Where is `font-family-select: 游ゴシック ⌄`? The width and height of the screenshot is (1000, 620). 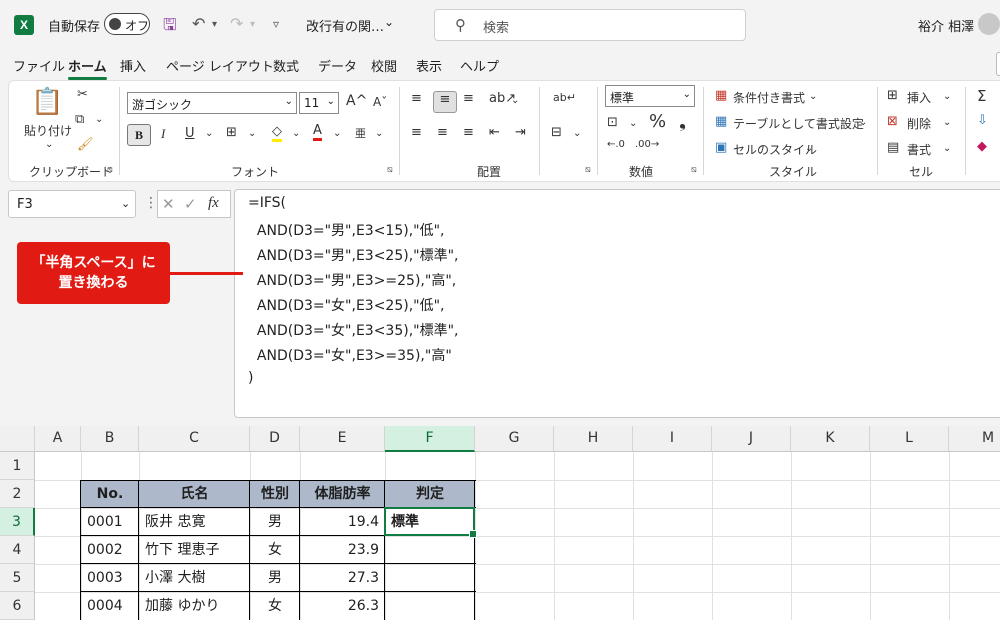 font-family-select: 游ゴシック ⌄ is located at coordinates (212, 103).